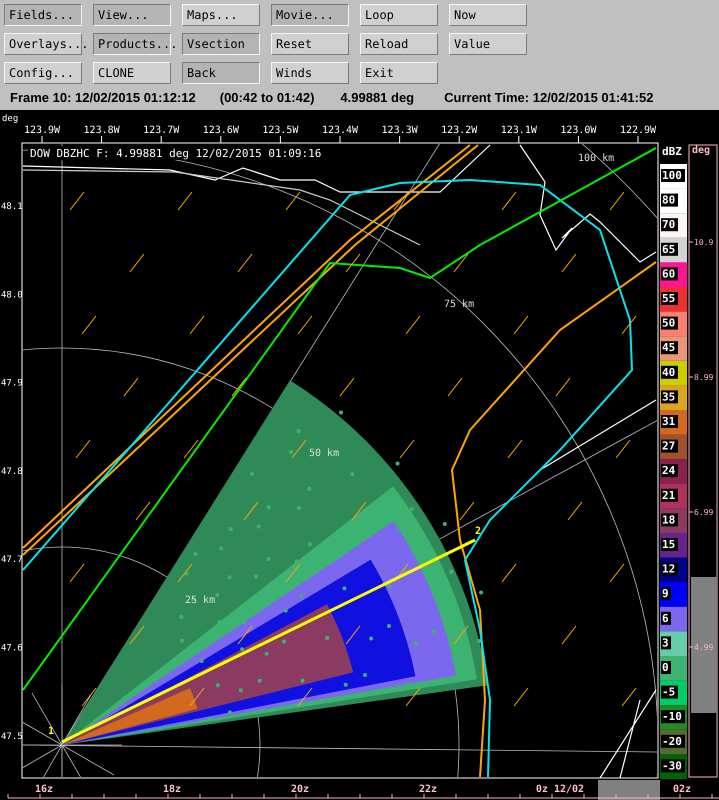 This screenshot has height=800, width=719. What do you see at coordinates (673, 765) in the screenshot?
I see `scale-label: -30` at bounding box center [673, 765].